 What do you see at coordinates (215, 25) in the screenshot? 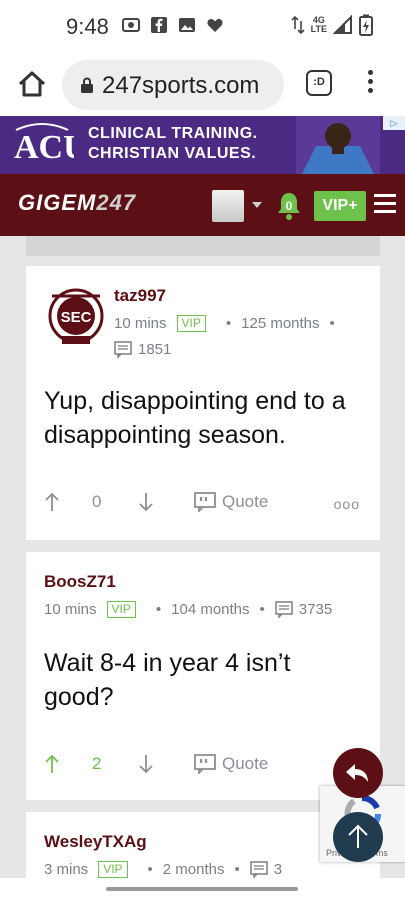
I see `heart-icon` at bounding box center [215, 25].